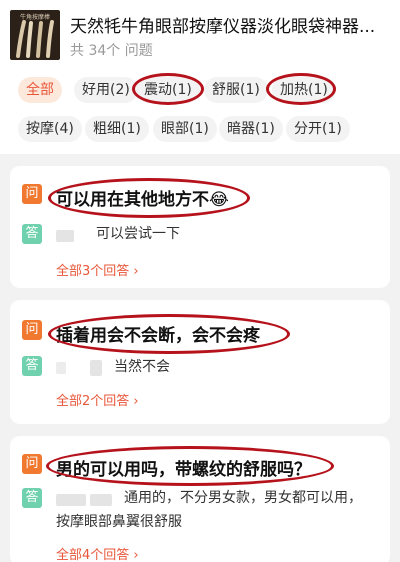 The width and height of the screenshot is (400, 562). Describe the element at coordinates (142, 197) in the screenshot. I see `question-text: 可以用在其他地方不😂` at that location.